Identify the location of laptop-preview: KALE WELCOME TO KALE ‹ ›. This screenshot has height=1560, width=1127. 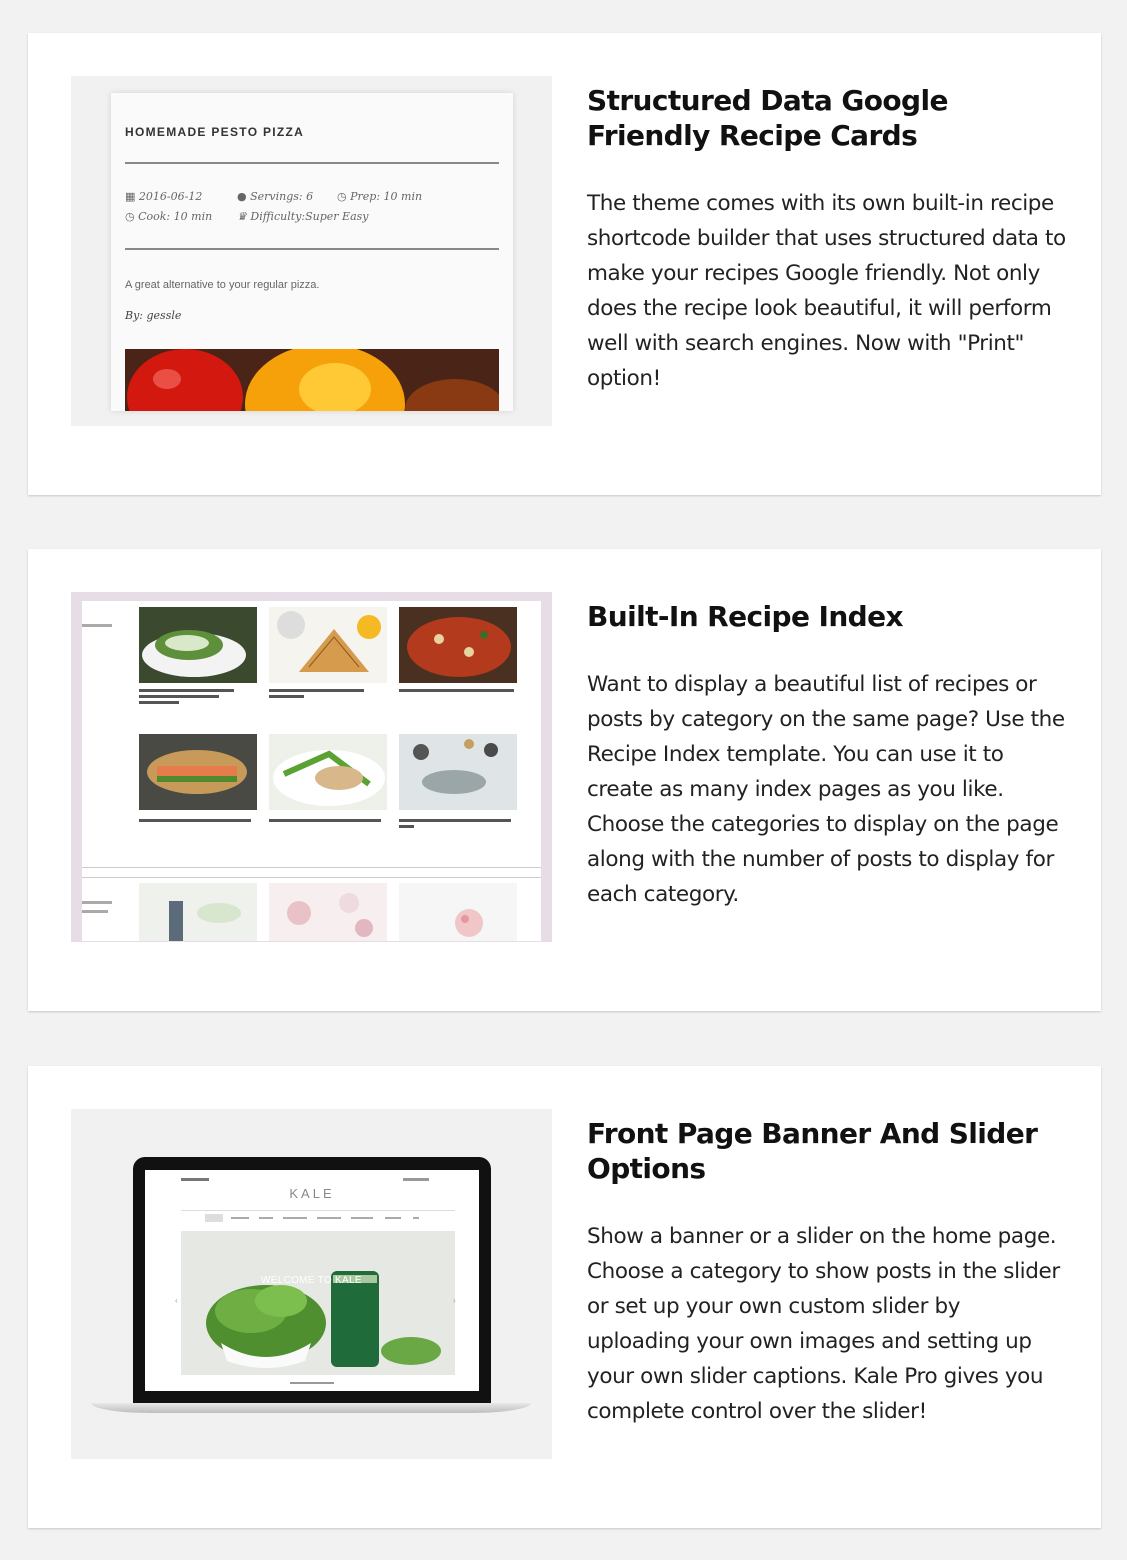
(311, 1284).